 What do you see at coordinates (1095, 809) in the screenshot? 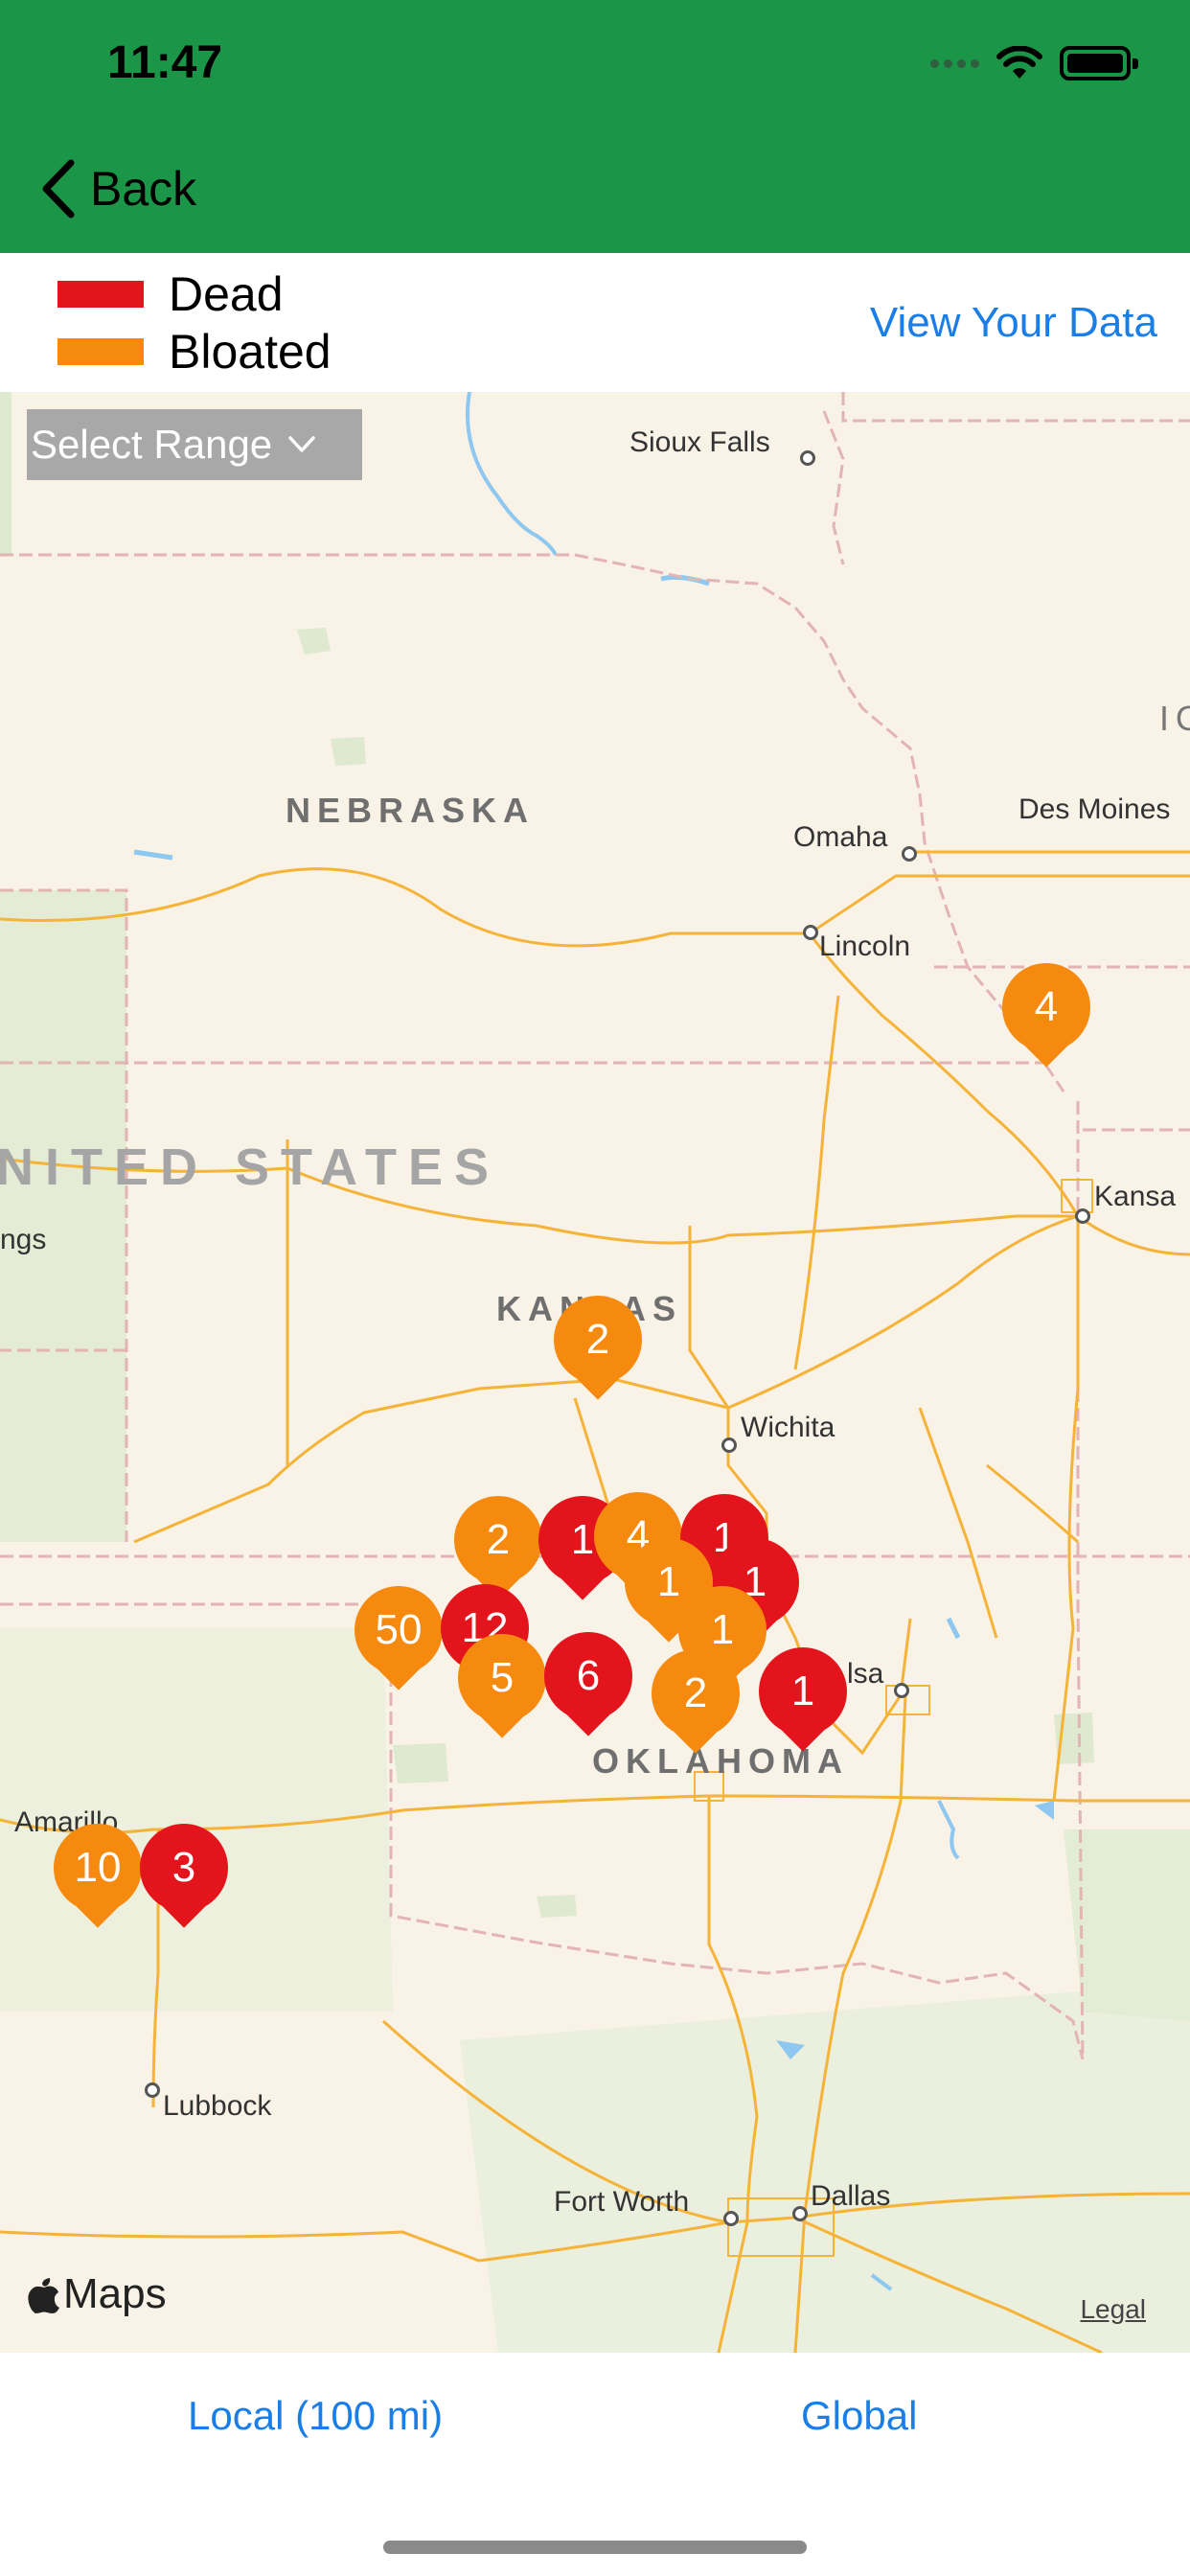
I see `city-label-des-moines: Des Moines` at bounding box center [1095, 809].